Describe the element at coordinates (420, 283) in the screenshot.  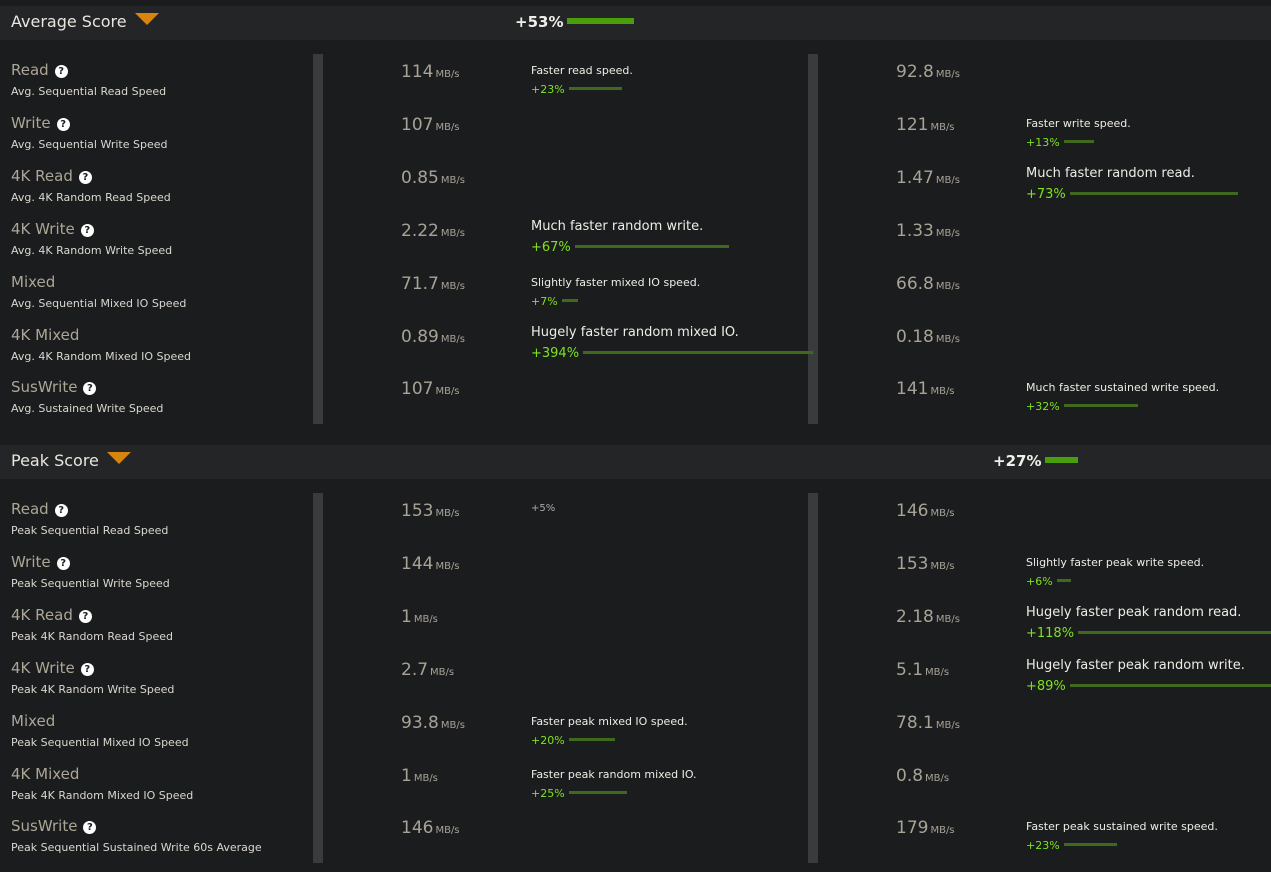
I see `value-number: 71.7` at that location.